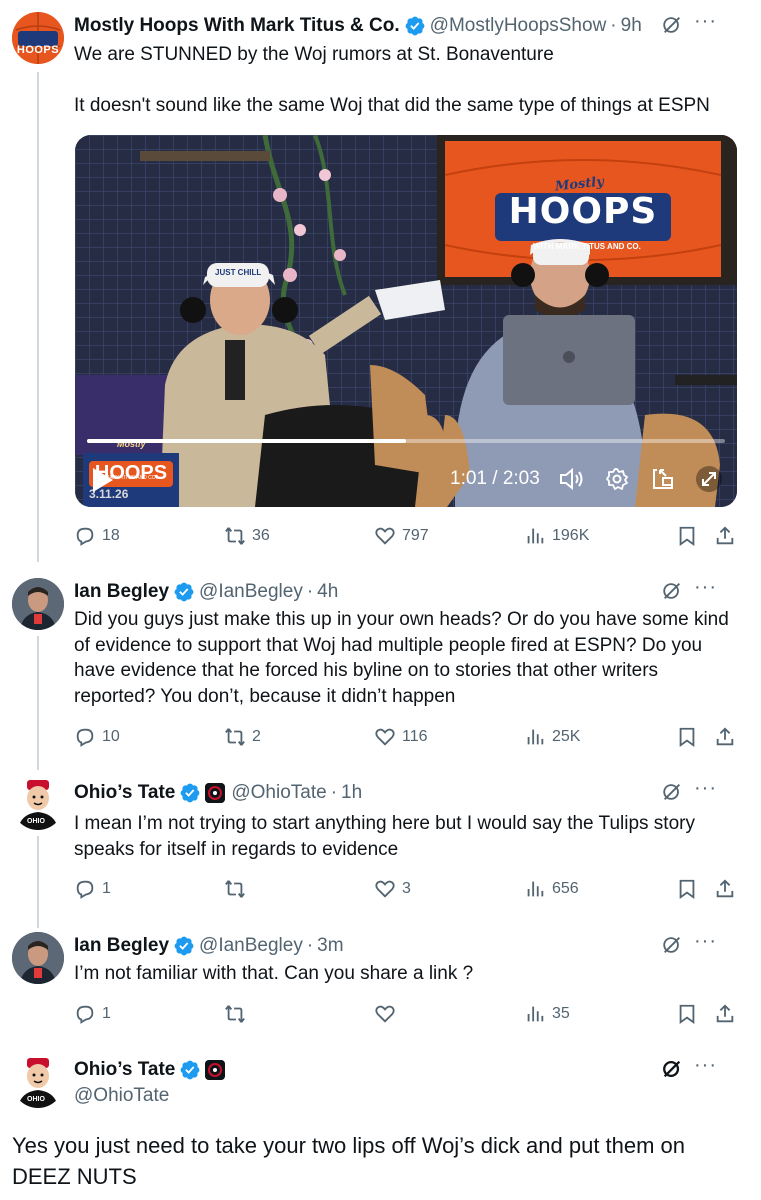 The image size is (761, 1200). I want to click on action-bar: 18 36 797 196K, so click(406, 537).